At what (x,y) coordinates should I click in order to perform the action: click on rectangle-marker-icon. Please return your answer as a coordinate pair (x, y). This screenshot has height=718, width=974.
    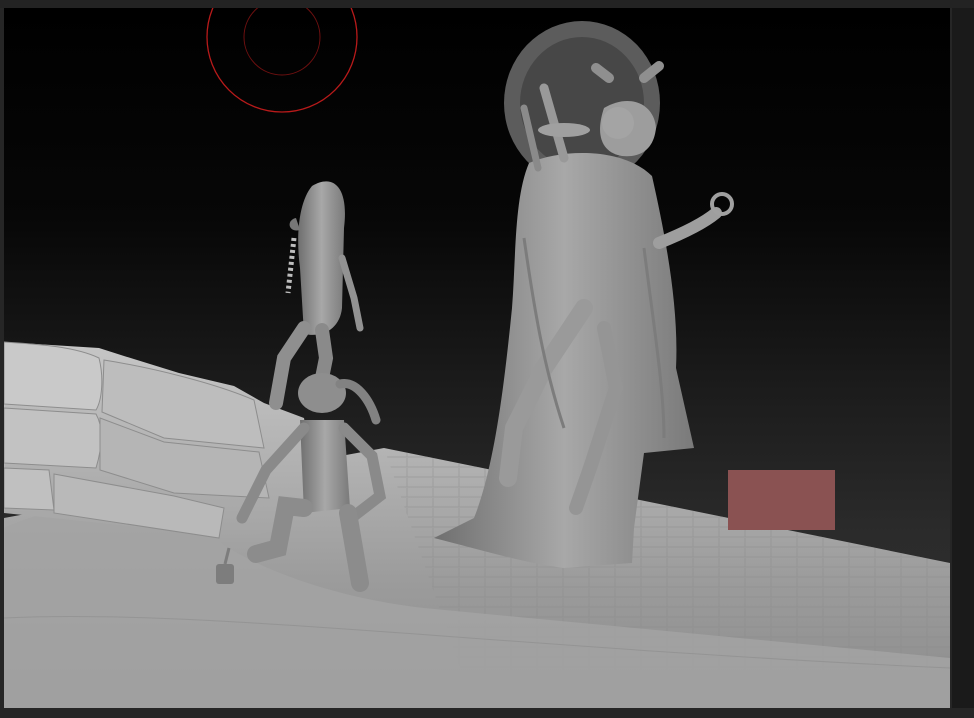
    Looking at the image, I should click on (781, 500).